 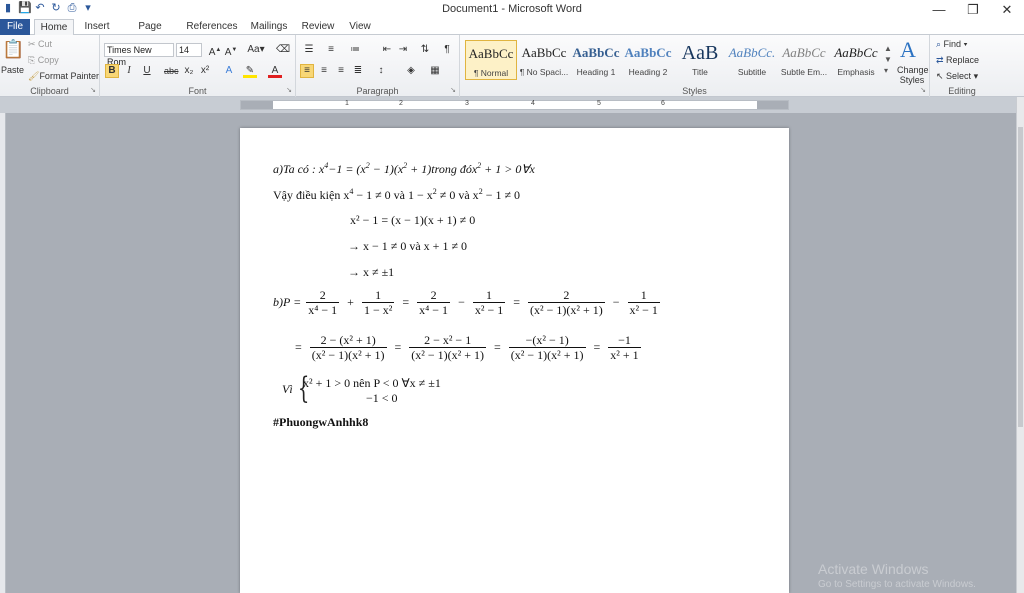 What do you see at coordinates (341, 71) in the screenshot?
I see `align-right-icon: ≡` at bounding box center [341, 71].